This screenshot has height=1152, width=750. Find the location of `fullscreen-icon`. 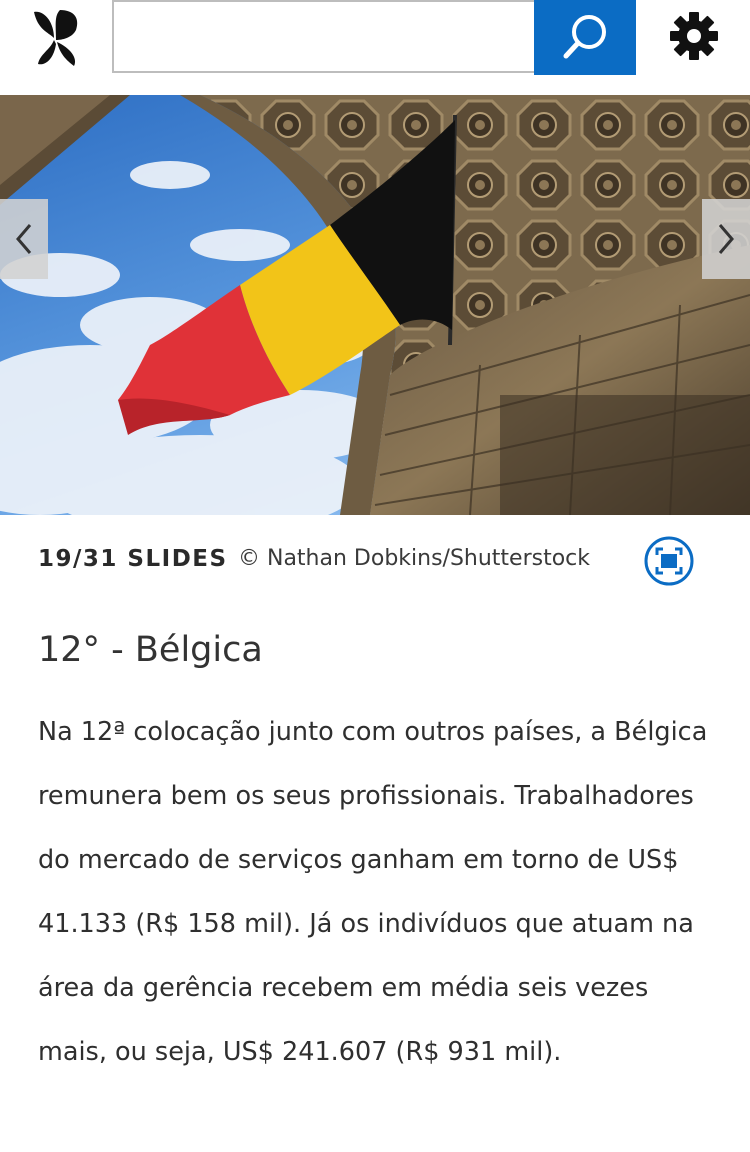

fullscreen-icon is located at coordinates (669, 561).